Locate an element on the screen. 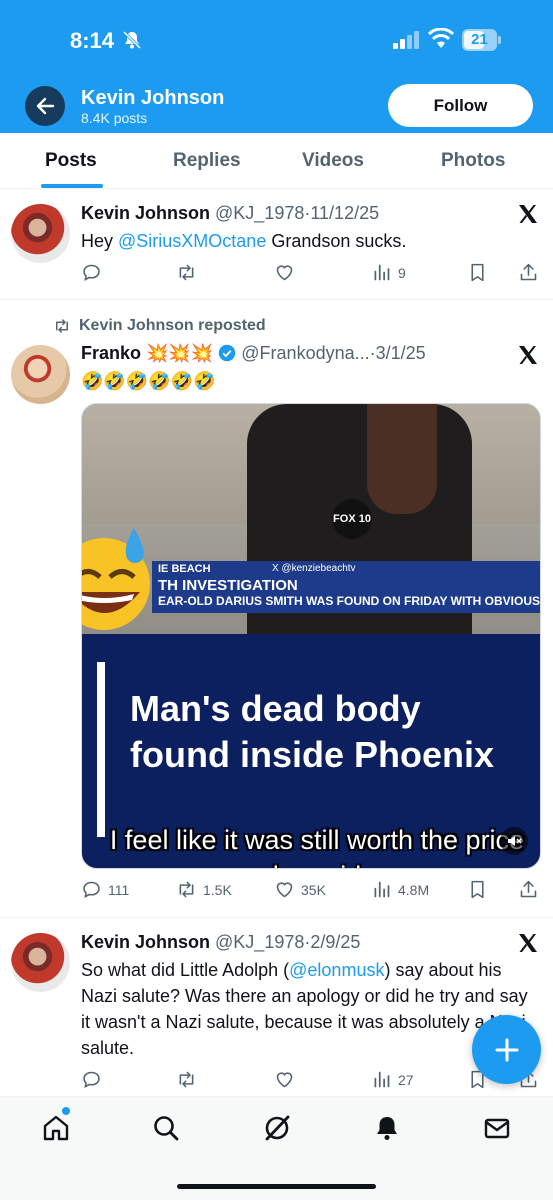  mention-link: @SiriusXMOctane is located at coordinates (192, 241).